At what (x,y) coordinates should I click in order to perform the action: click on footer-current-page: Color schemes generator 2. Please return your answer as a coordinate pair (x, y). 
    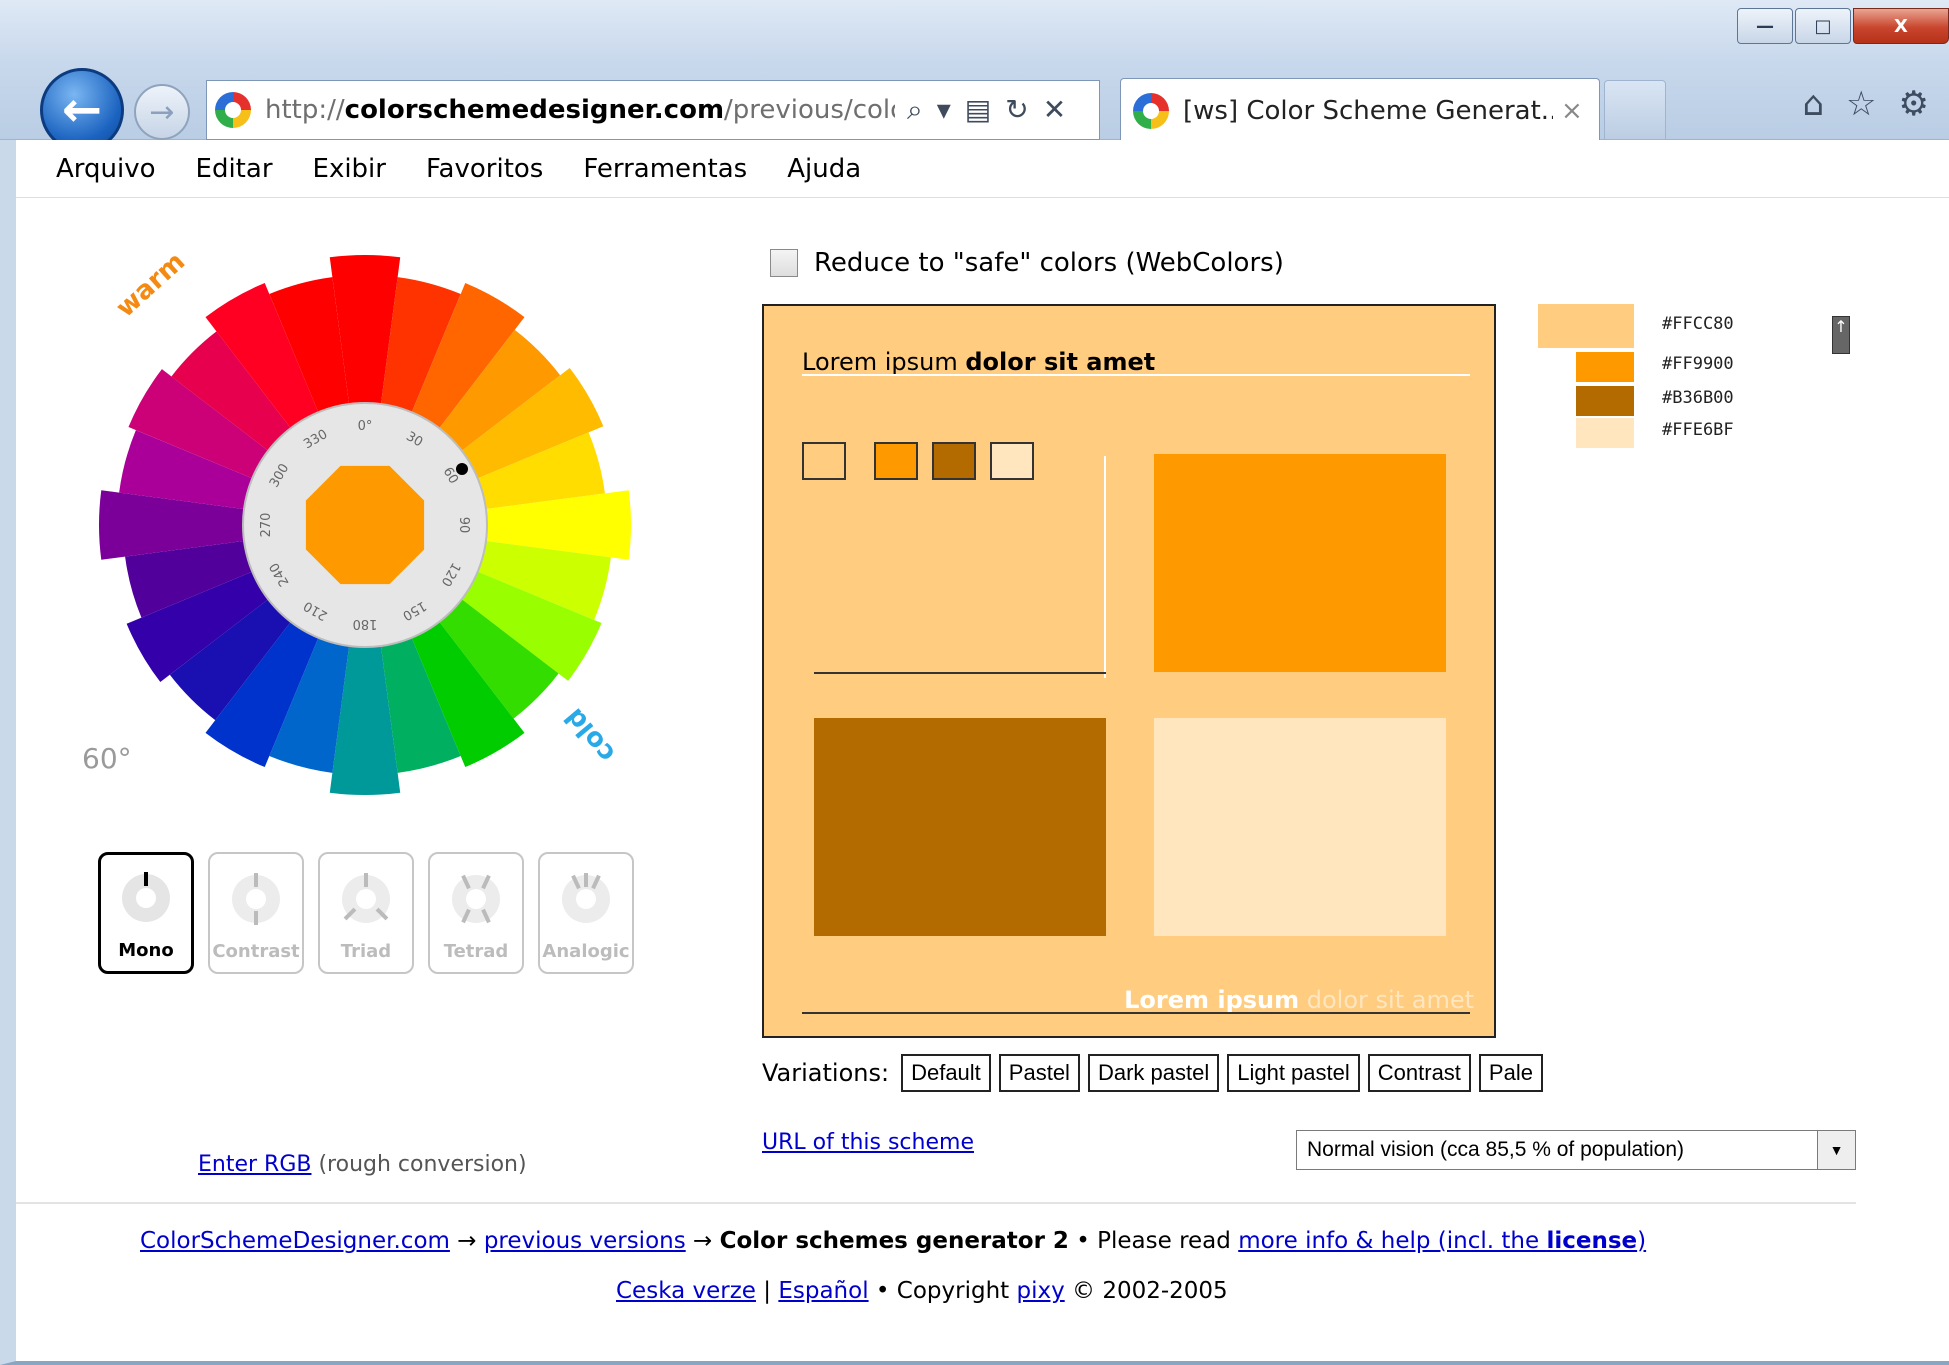
    Looking at the image, I should click on (894, 1241).